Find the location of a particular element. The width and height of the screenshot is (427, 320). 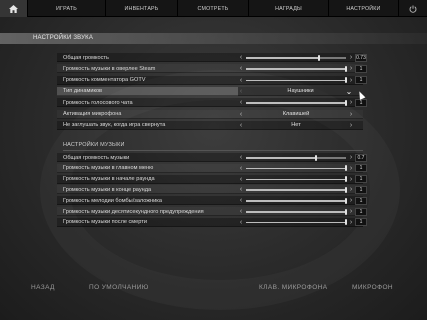

back-button: НАЗАД is located at coordinates (43, 287).